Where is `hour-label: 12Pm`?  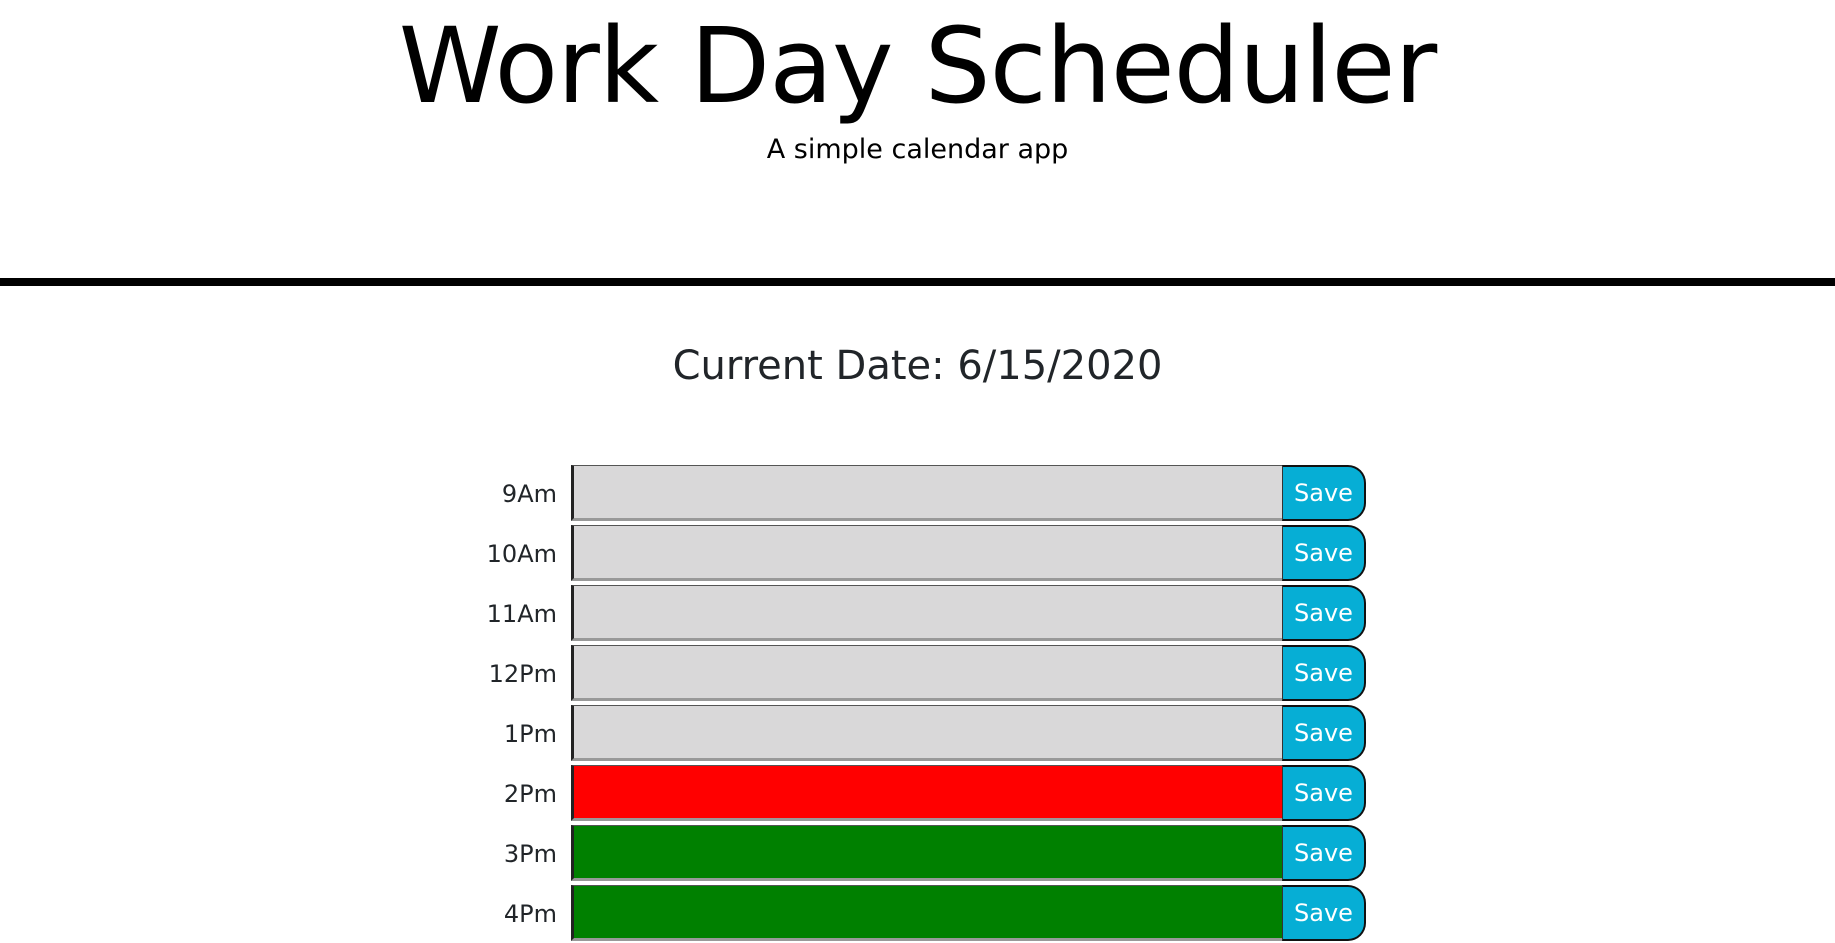 hour-label: 12Pm is located at coordinates (522, 674).